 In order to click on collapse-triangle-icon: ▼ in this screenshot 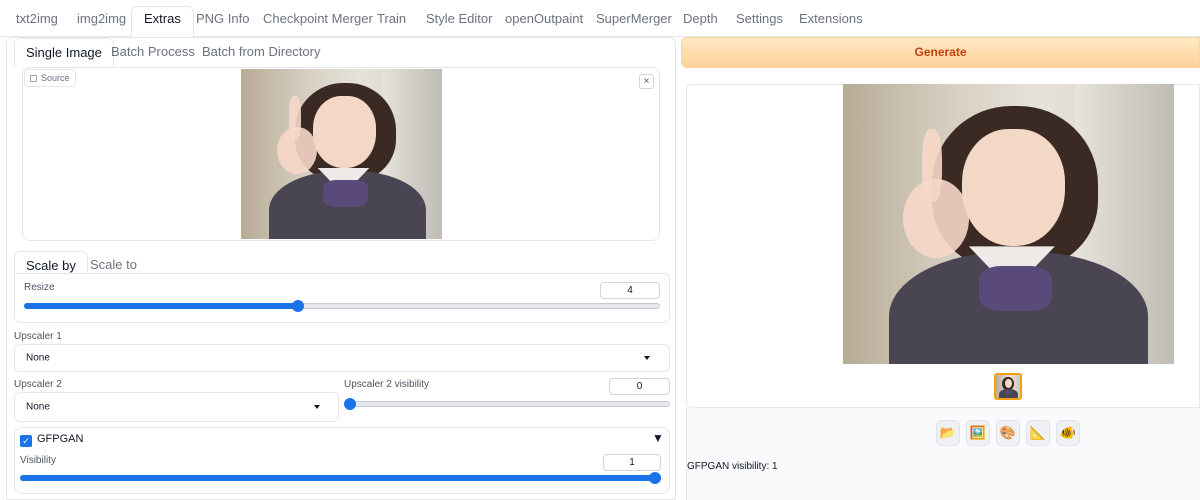, I will do `click(658, 438)`.